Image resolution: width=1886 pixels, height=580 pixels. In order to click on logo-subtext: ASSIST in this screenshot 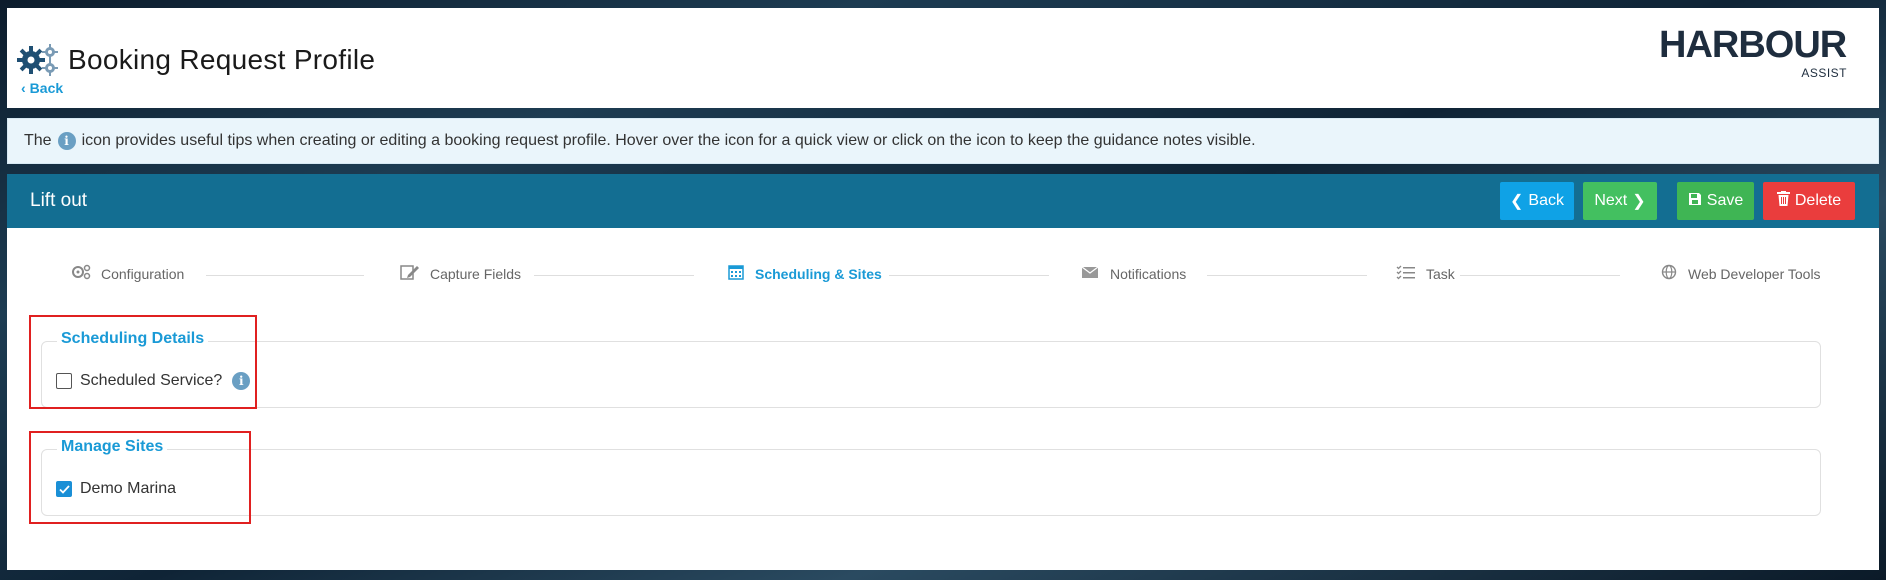, I will do `click(1824, 73)`.